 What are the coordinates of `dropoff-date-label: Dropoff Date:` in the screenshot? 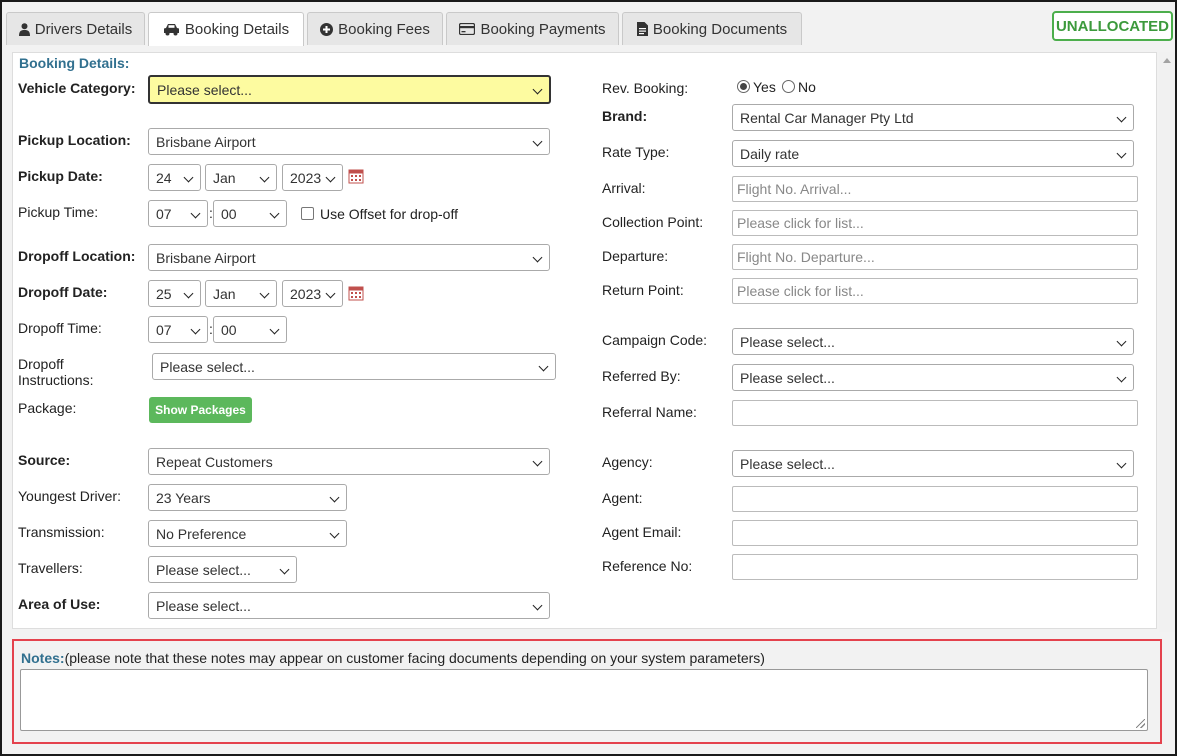 It's located at (63, 292).